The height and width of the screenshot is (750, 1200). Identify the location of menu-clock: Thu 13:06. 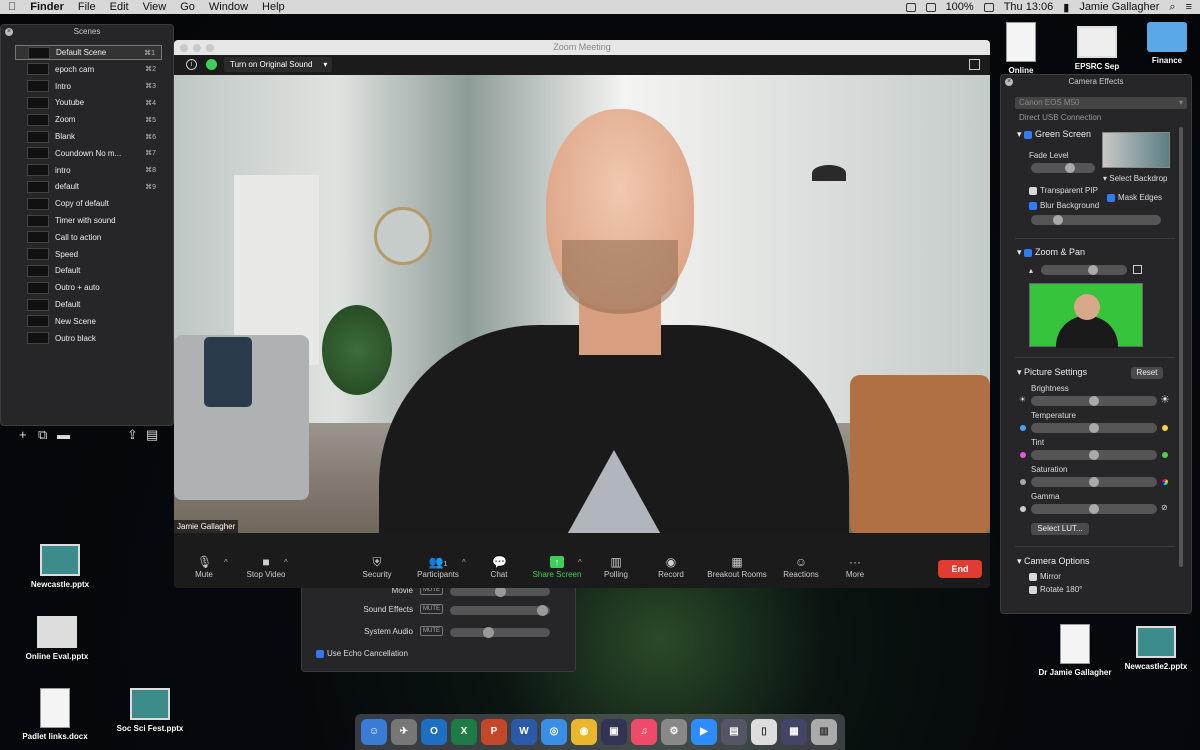
(1029, 7).